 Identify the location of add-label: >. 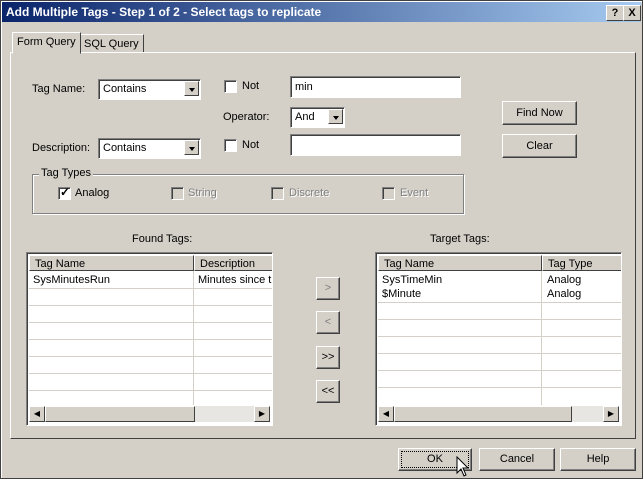
(328, 288).